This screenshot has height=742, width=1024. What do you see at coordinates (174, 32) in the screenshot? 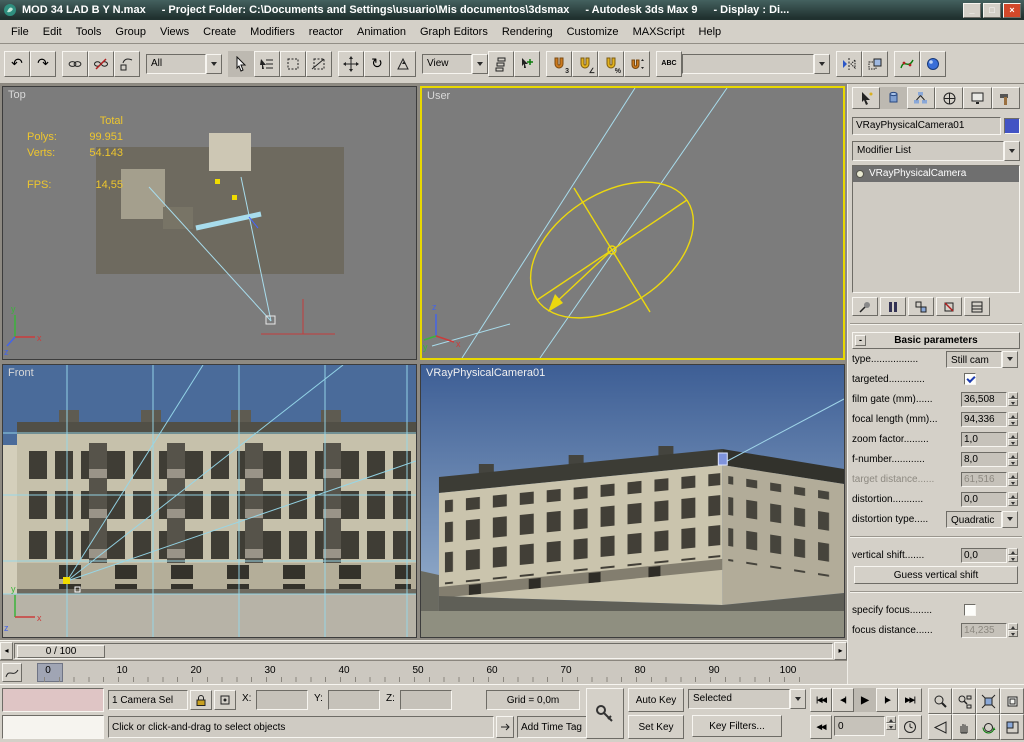
I see `menu-item-views: Views` at bounding box center [174, 32].